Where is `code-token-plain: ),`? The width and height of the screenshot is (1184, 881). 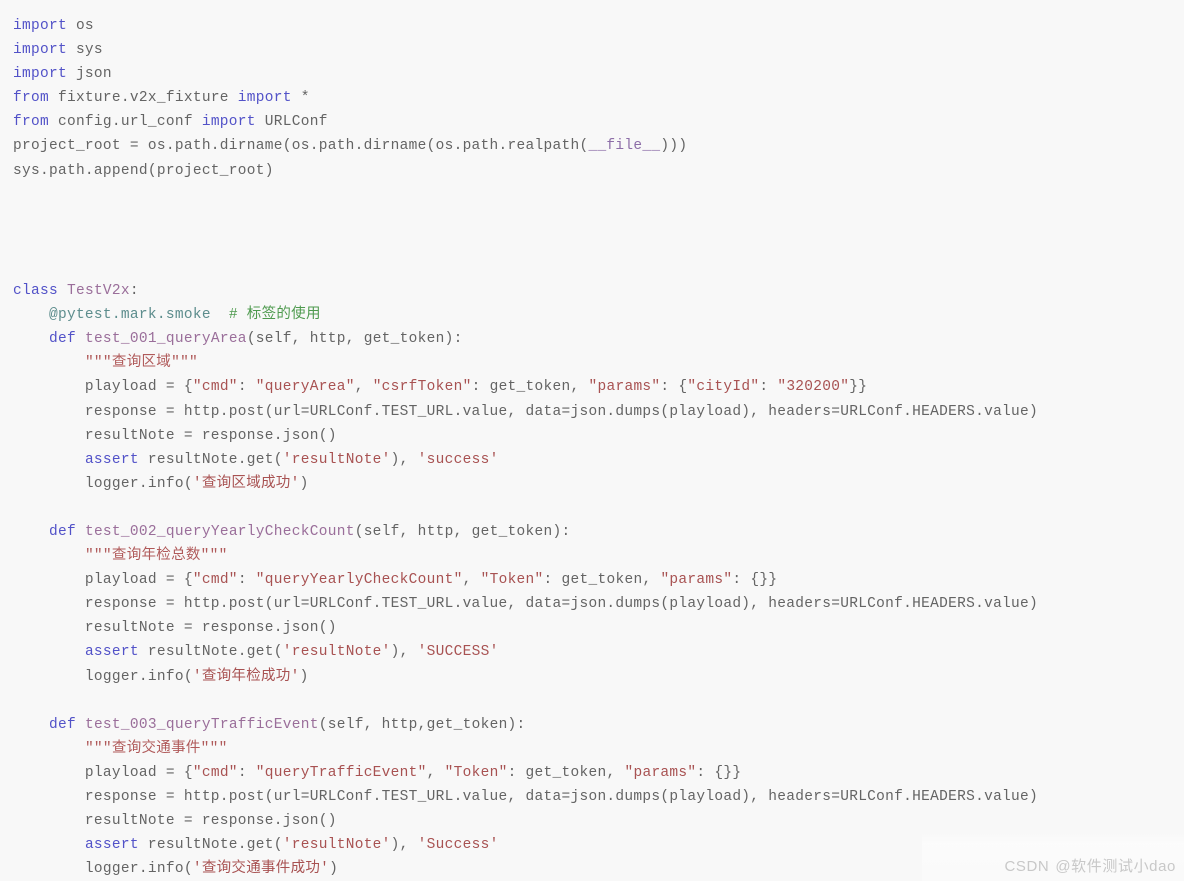
code-token-plain: ), is located at coordinates (404, 845).